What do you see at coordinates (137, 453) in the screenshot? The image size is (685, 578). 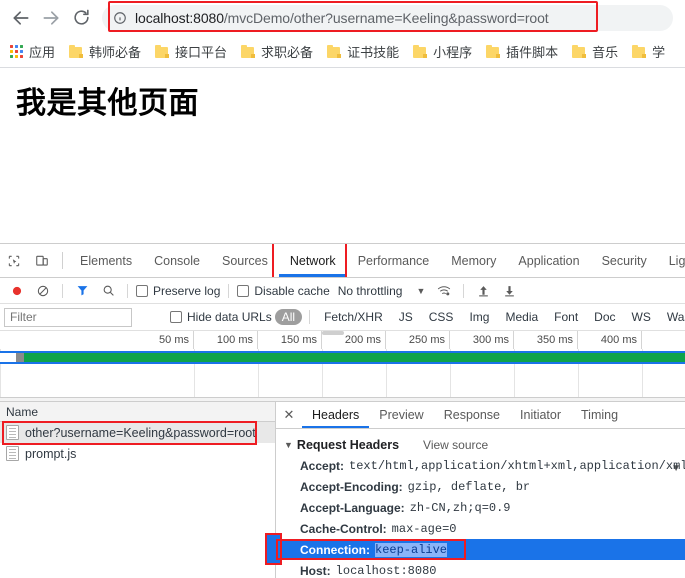 I see `table-row: prompt.js` at bounding box center [137, 453].